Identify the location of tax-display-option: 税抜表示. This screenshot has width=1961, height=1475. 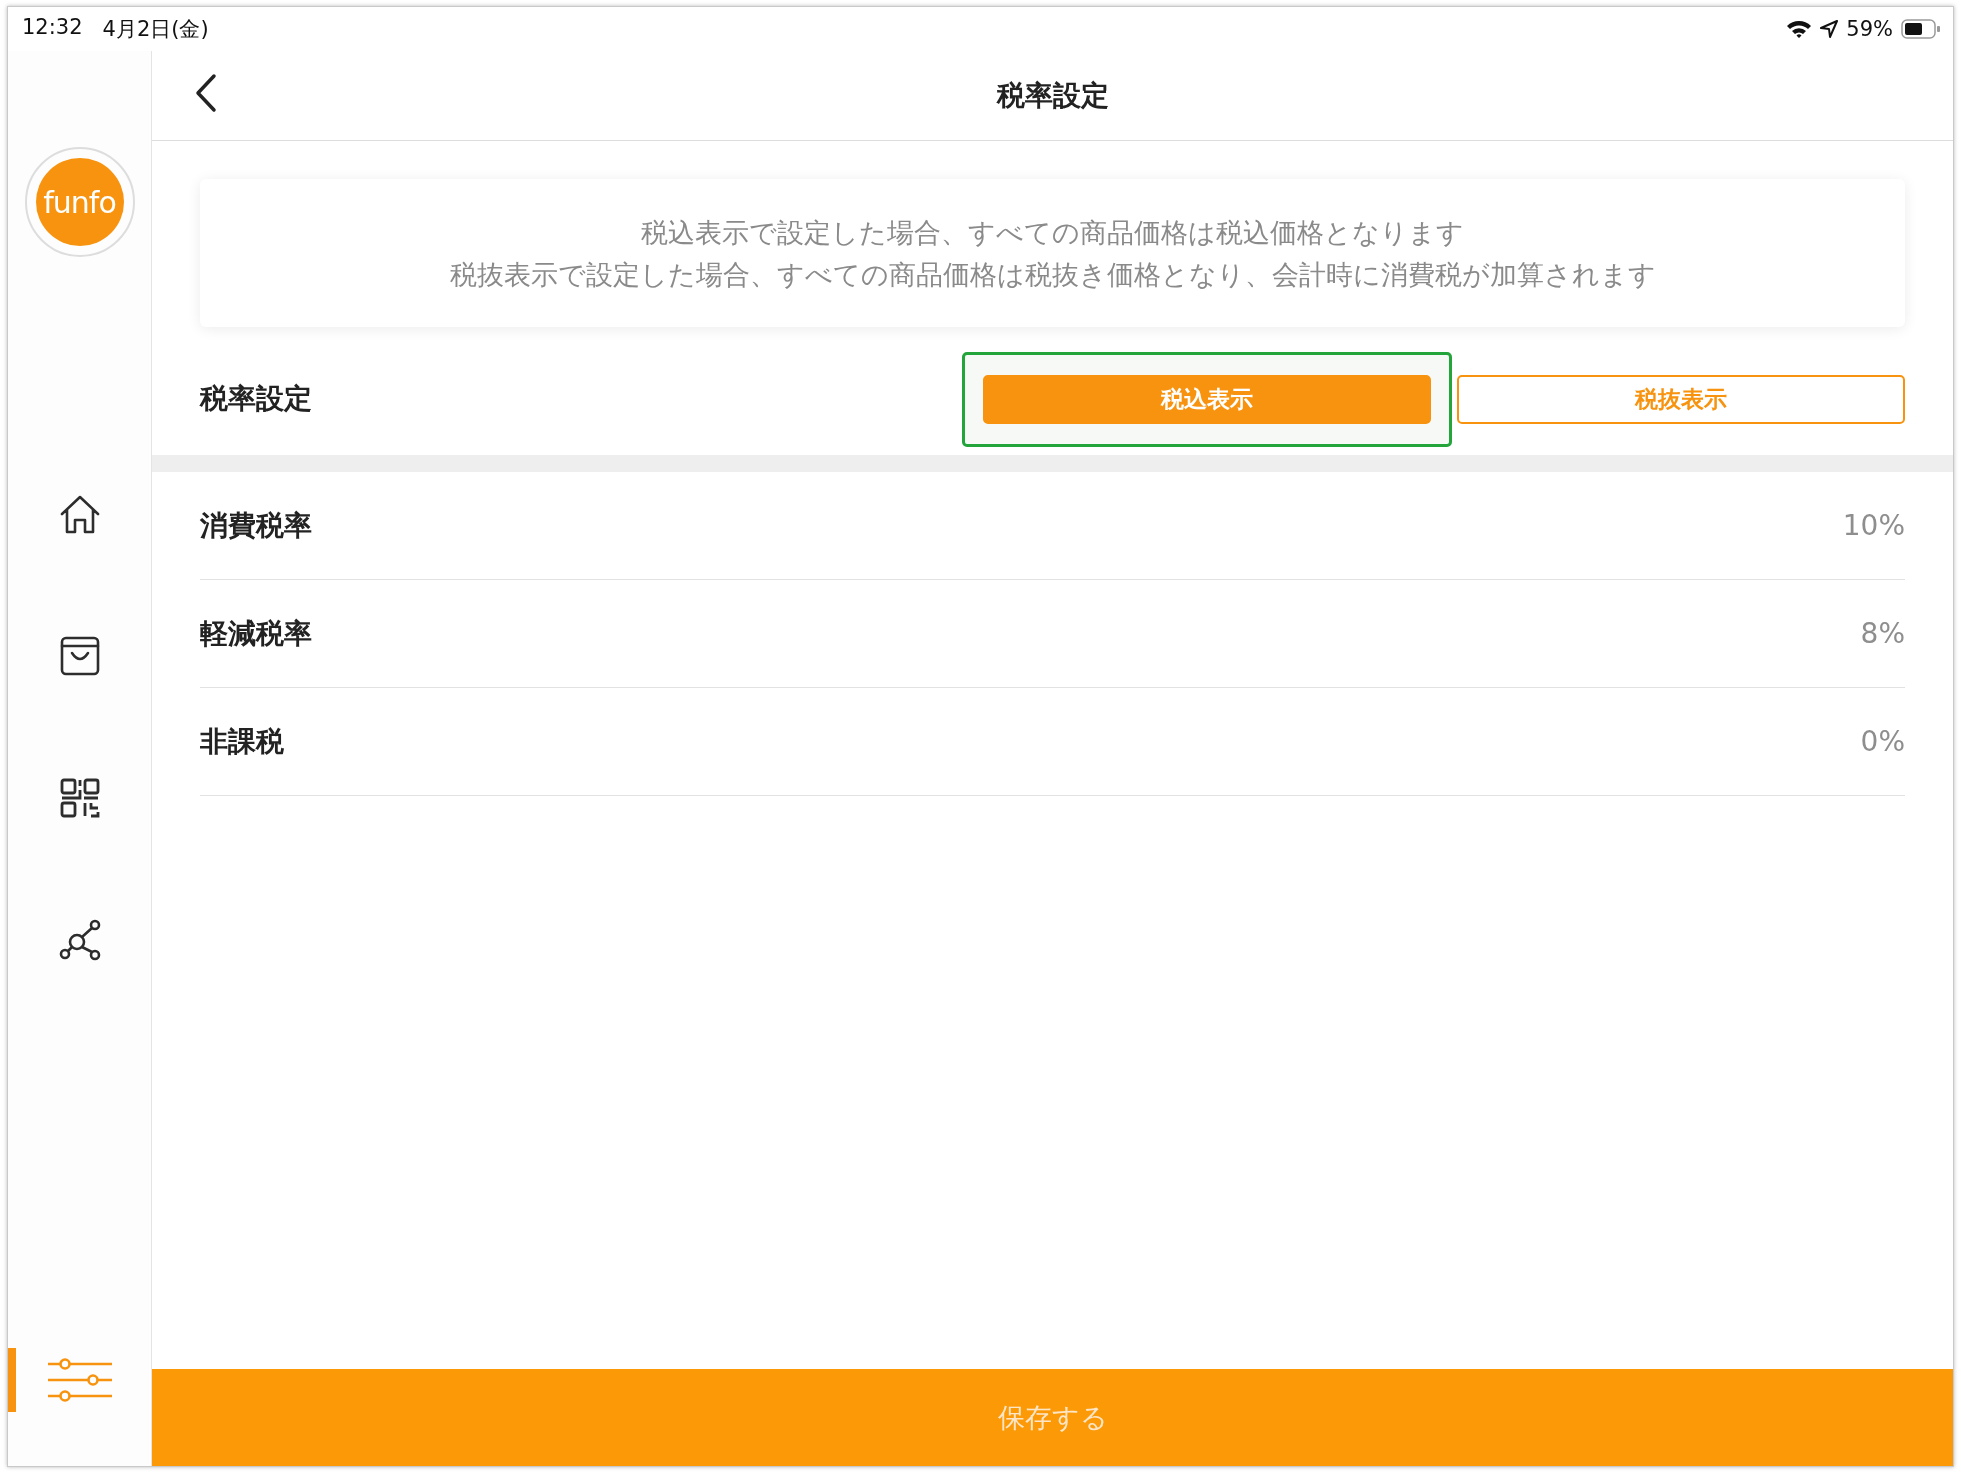
(1681, 399).